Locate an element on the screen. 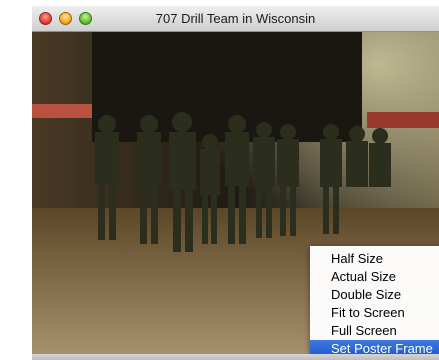 Image resolution: width=439 pixels, height=360 pixels. menu-item-full-screen: Full Screen is located at coordinates (374, 331).